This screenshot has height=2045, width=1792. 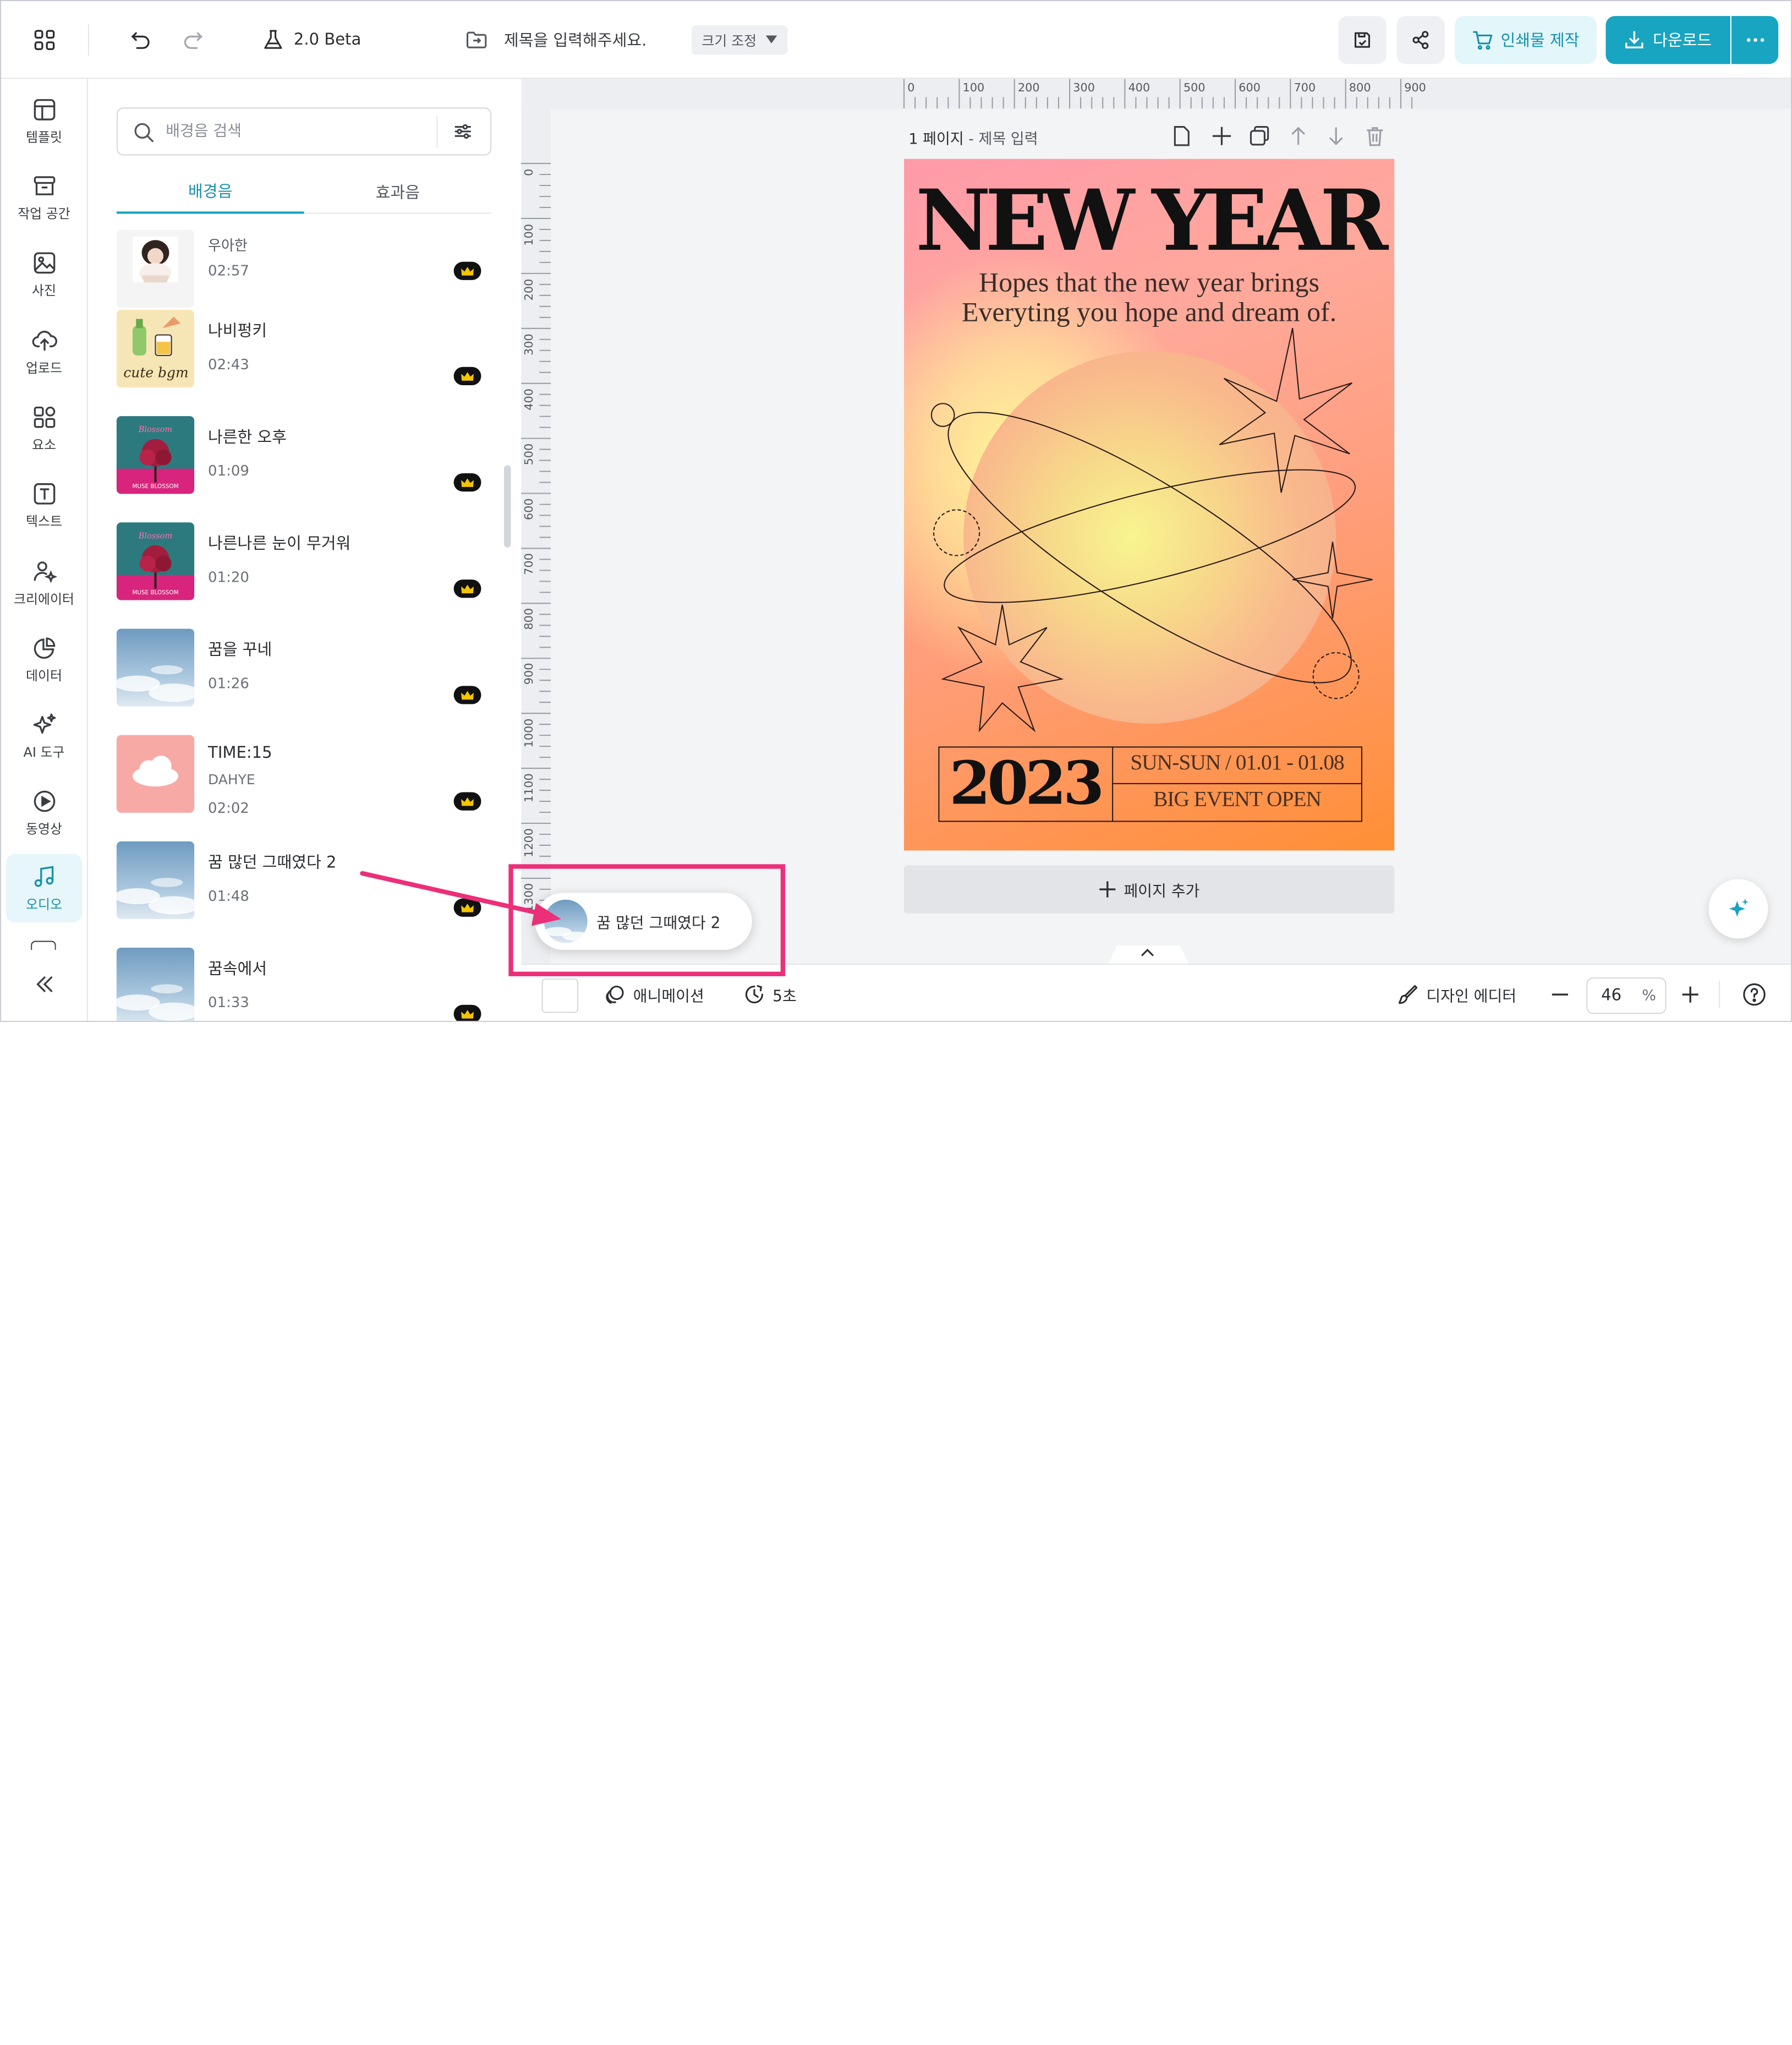 What do you see at coordinates (305, 775) in the screenshot?
I see `list-item: TIME:15 DAHYE 02:02` at bounding box center [305, 775].